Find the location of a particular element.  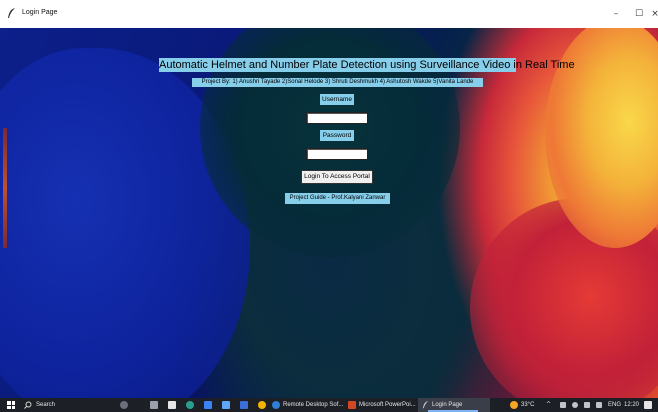

clock: 12:20 is located at coordinates (631, 405).